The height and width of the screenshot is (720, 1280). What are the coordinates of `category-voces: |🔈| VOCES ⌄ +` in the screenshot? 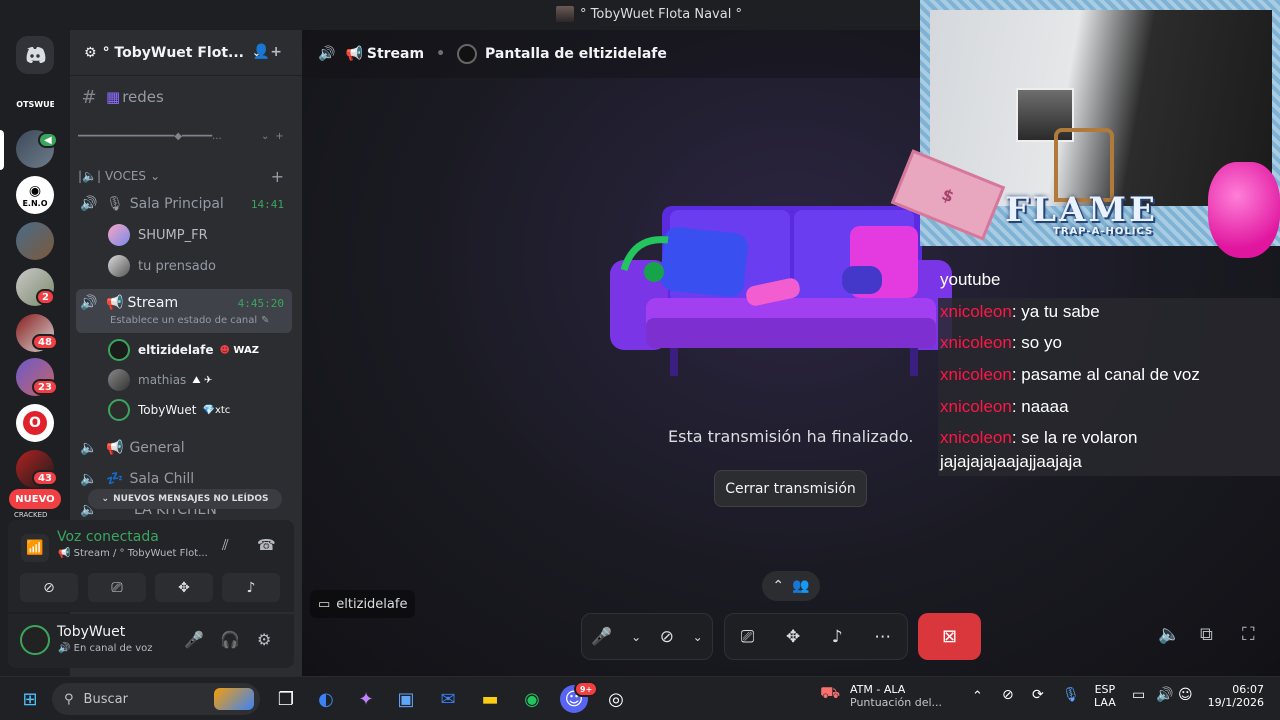 It's located at (185, 176).